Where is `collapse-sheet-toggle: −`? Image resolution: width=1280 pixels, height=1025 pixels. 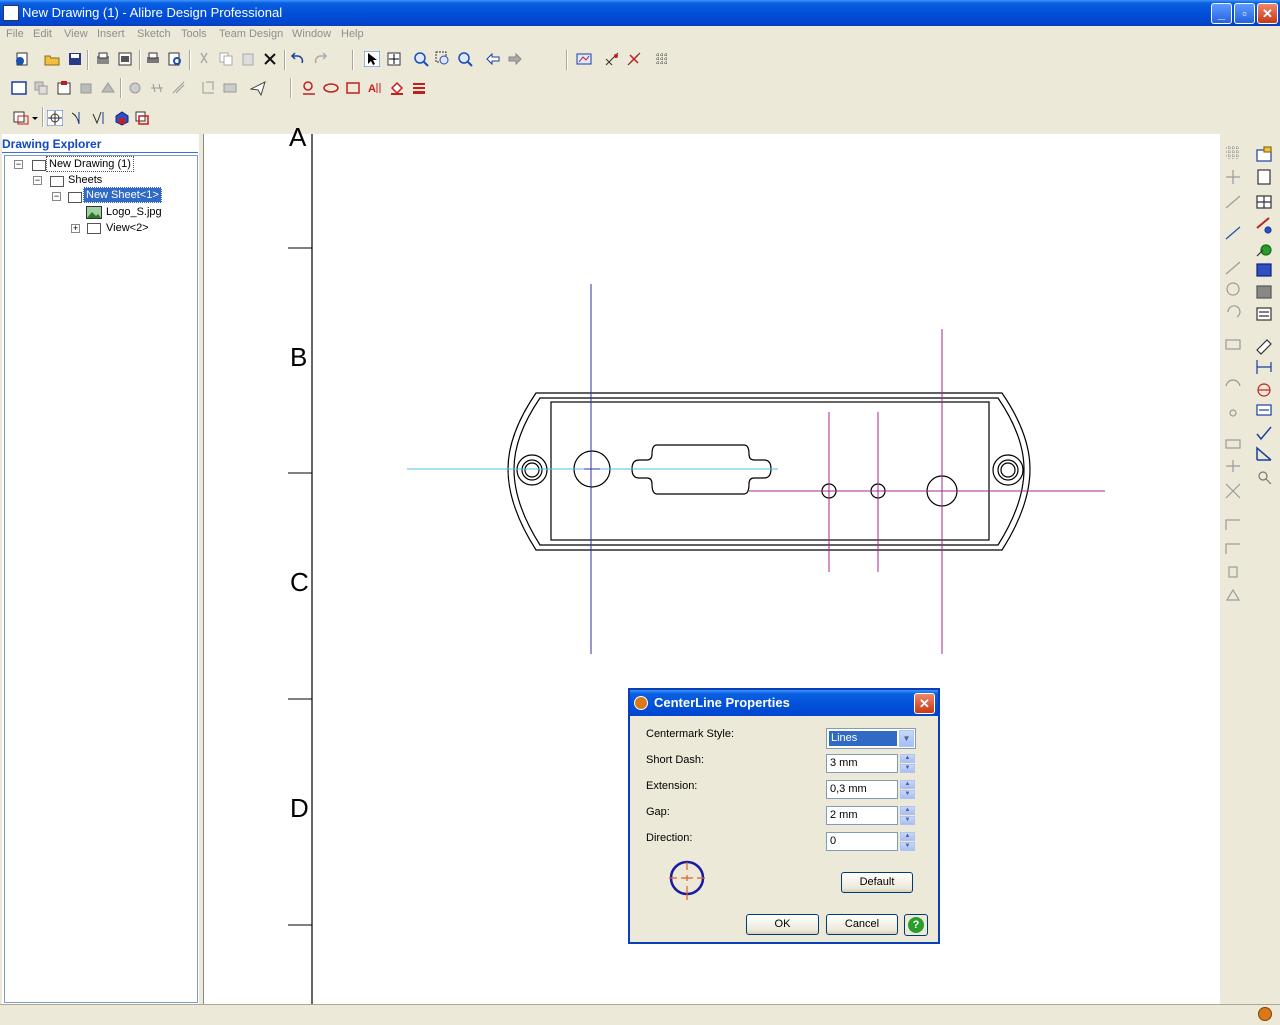 collapse-sheet-toggle: − is located at coordinates (56, 196).